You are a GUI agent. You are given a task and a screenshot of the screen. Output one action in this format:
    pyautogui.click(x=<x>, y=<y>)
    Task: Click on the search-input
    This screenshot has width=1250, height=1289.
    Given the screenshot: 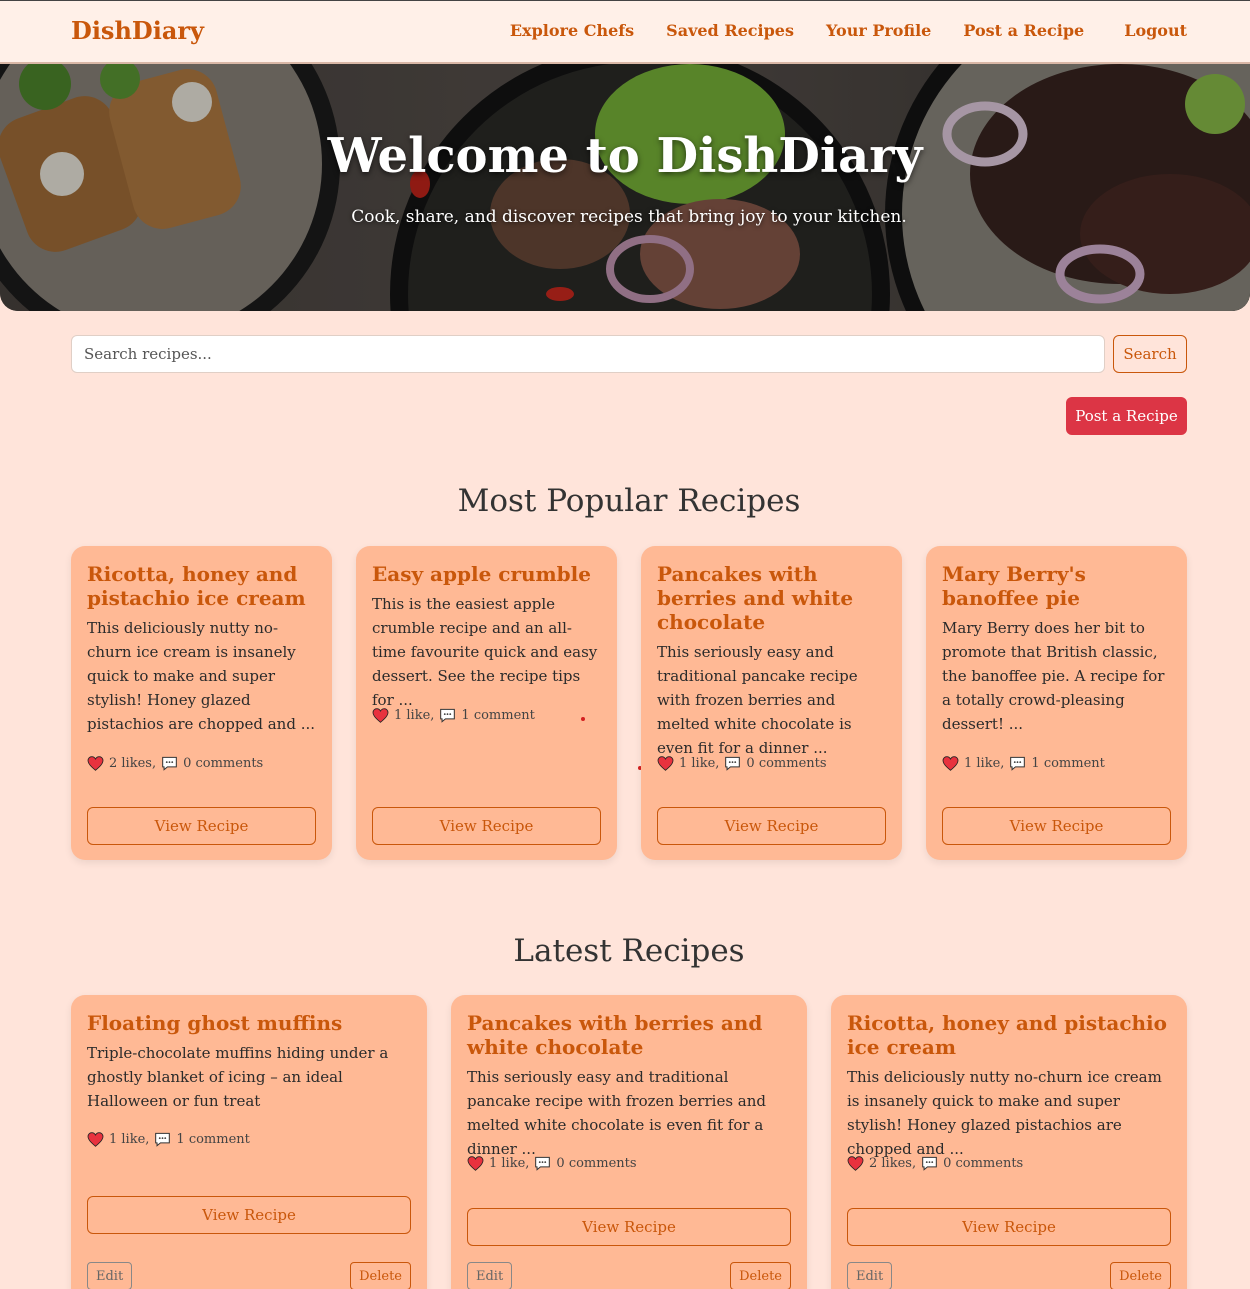 What is the action you would take?
    pyautogui.click(x=588, y=354)
    